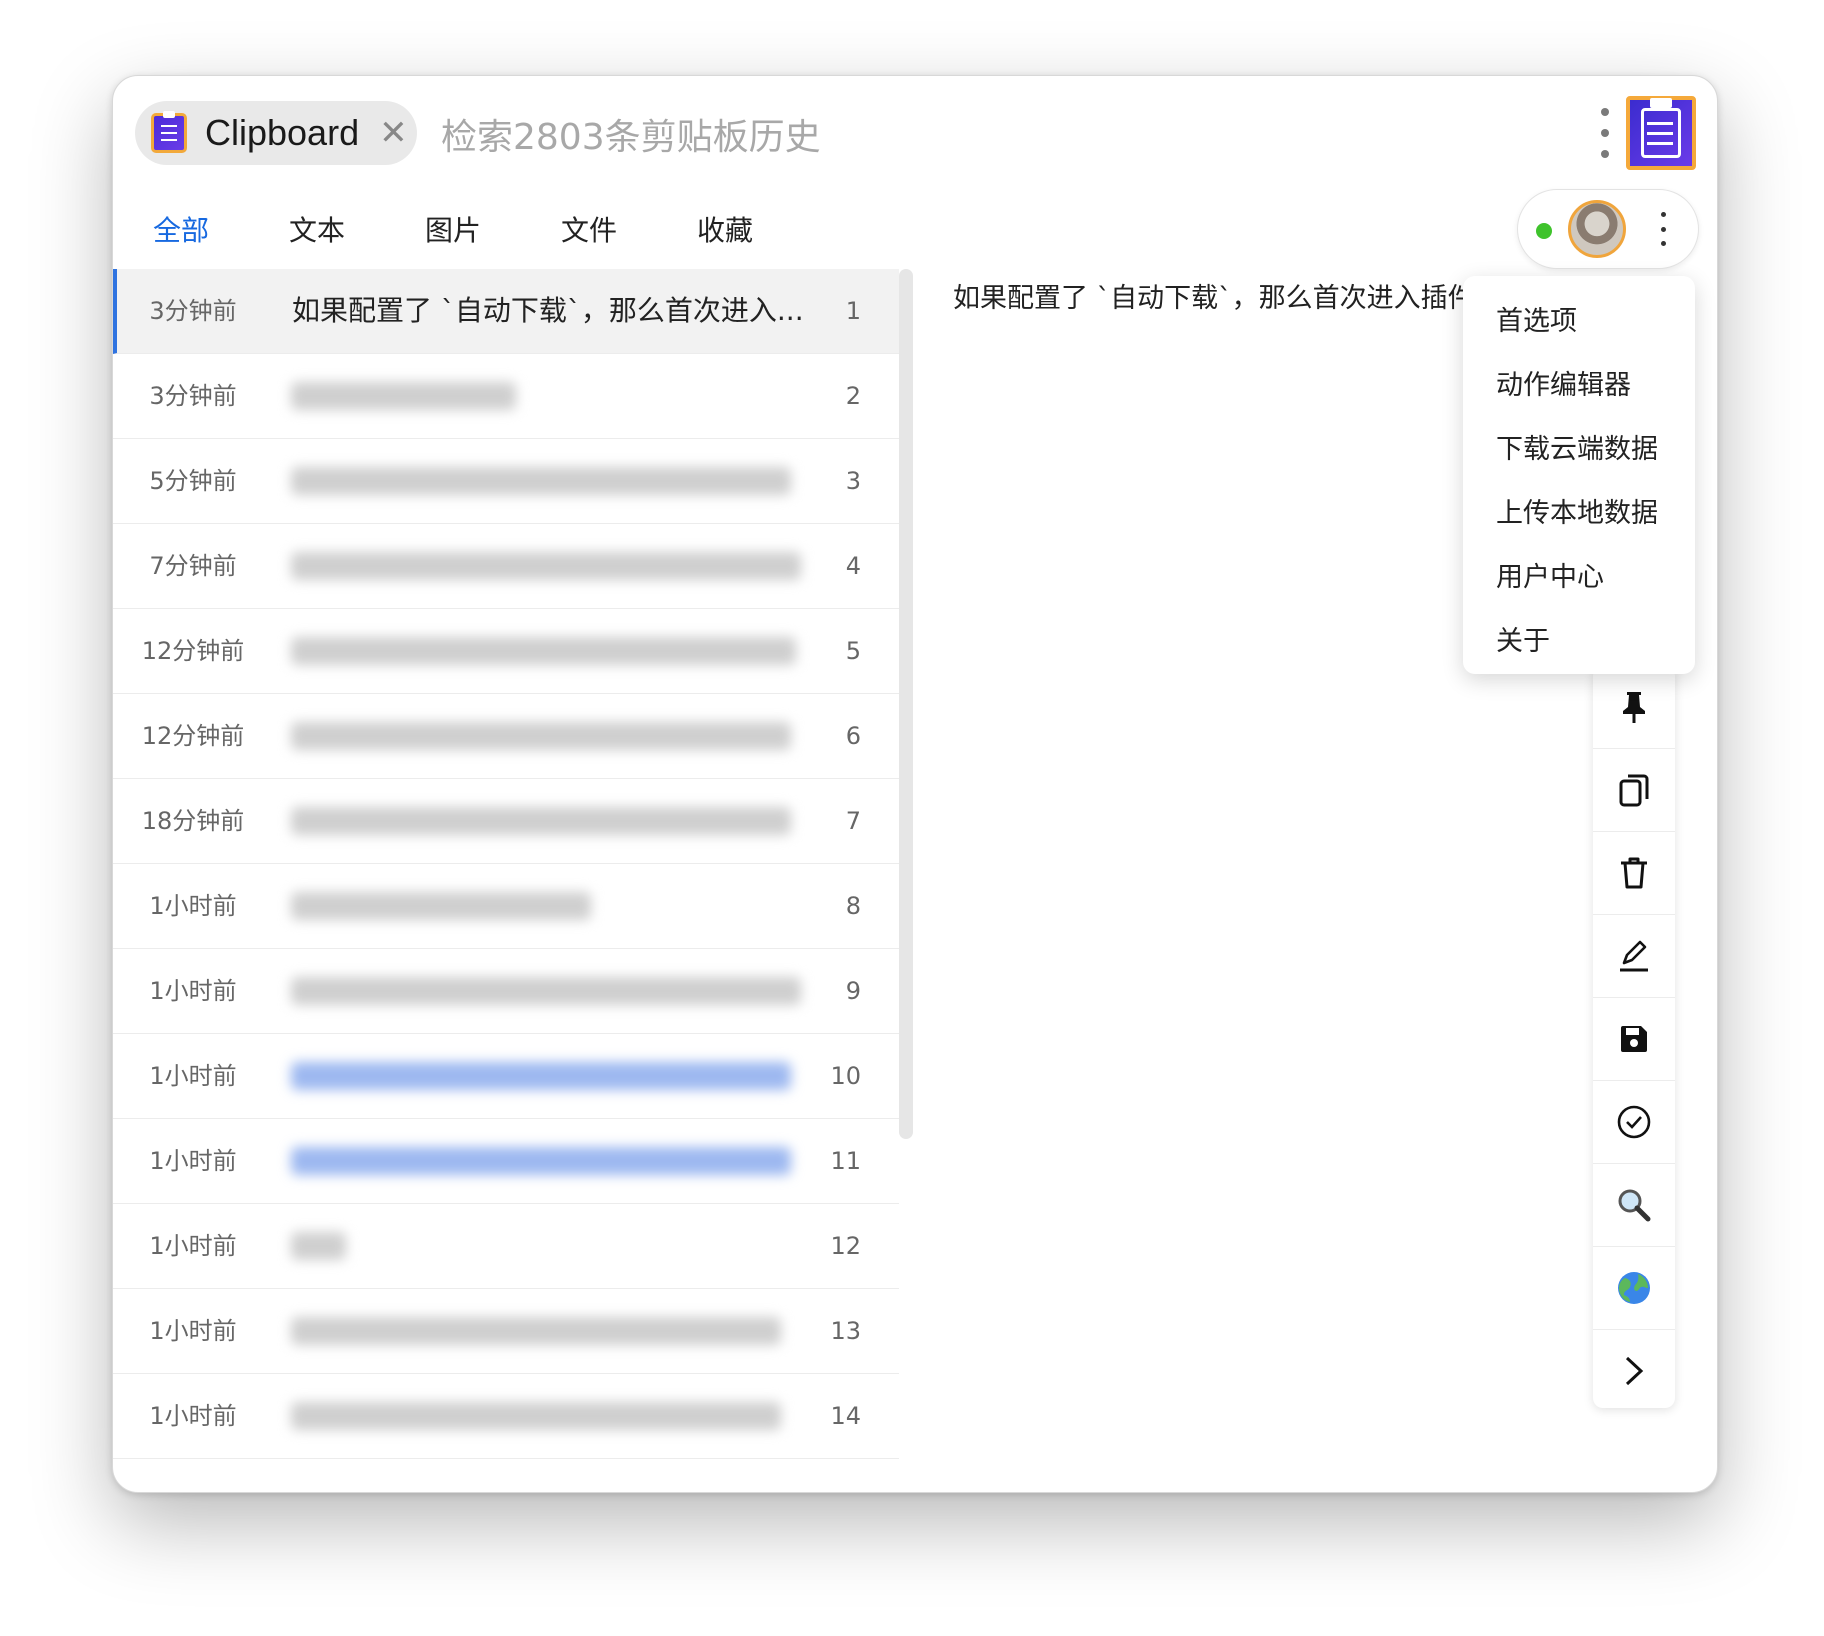  What do you see at coordinates (1213, 298) in the screenshot?
I see `preview-text: 如果配置了 `自动下载`，那么首次进入插件时会自动` at bounding box center [1213, 298].